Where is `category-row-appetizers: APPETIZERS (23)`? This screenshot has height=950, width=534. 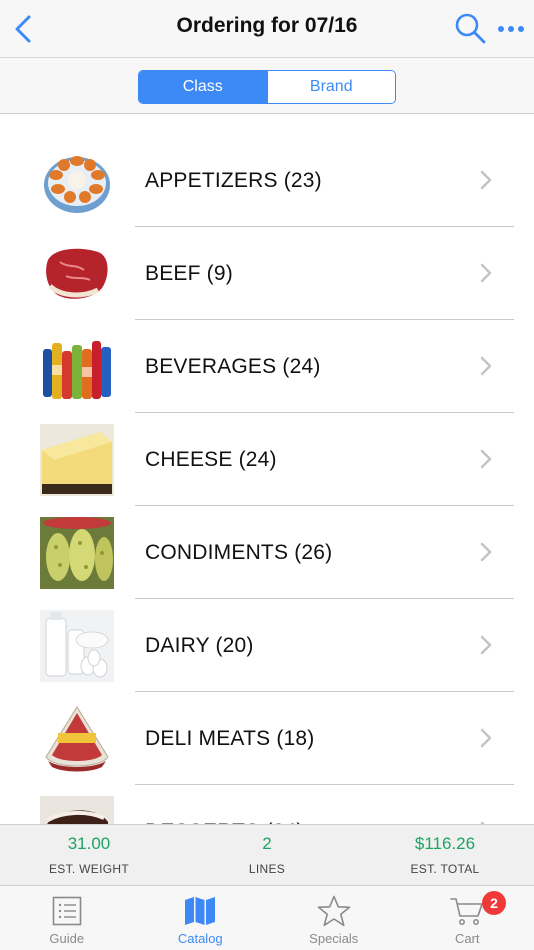
category-row-appetizers: APPETIZERS (23) is located at coordinates (267, 180).